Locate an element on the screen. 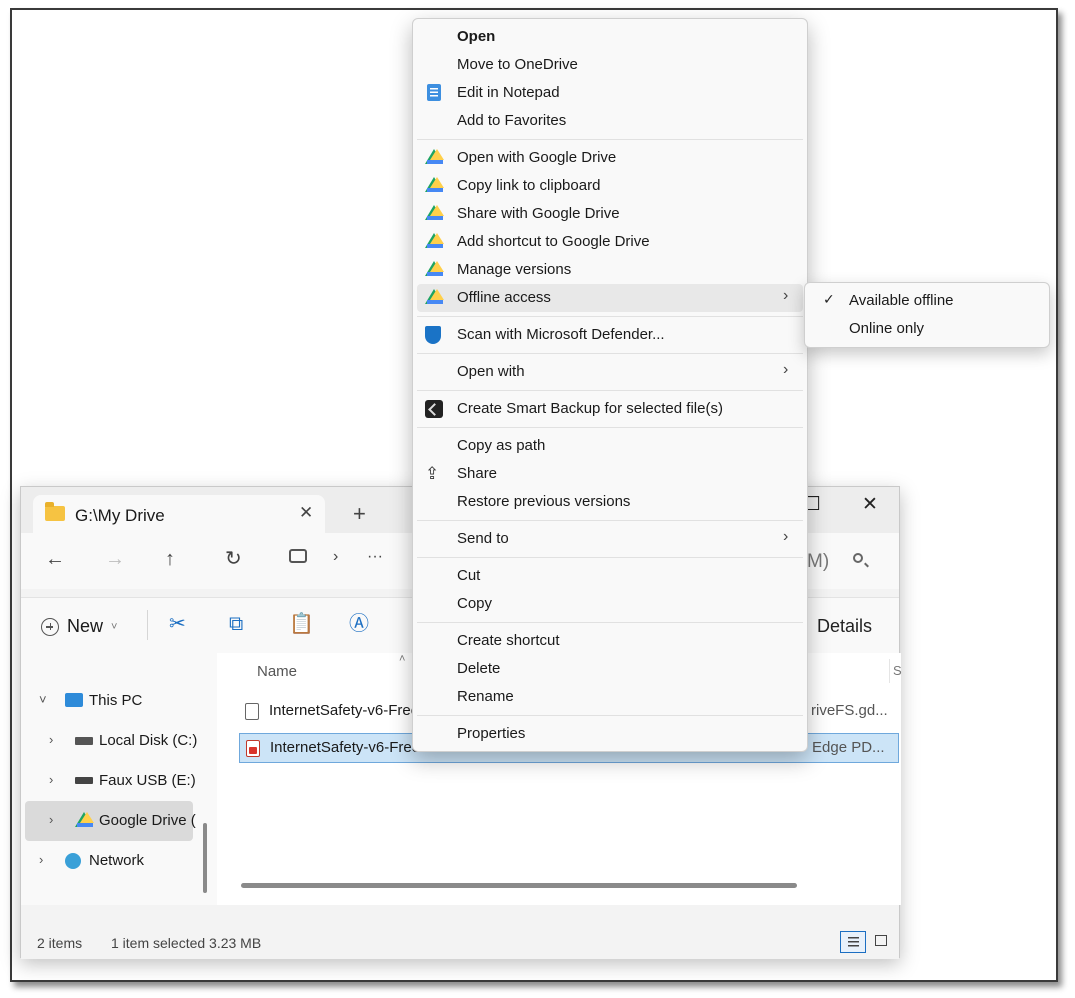 This screenshot has height=998, width=1075. submenu-item-label: Online only is located at coordinates (887, 328).